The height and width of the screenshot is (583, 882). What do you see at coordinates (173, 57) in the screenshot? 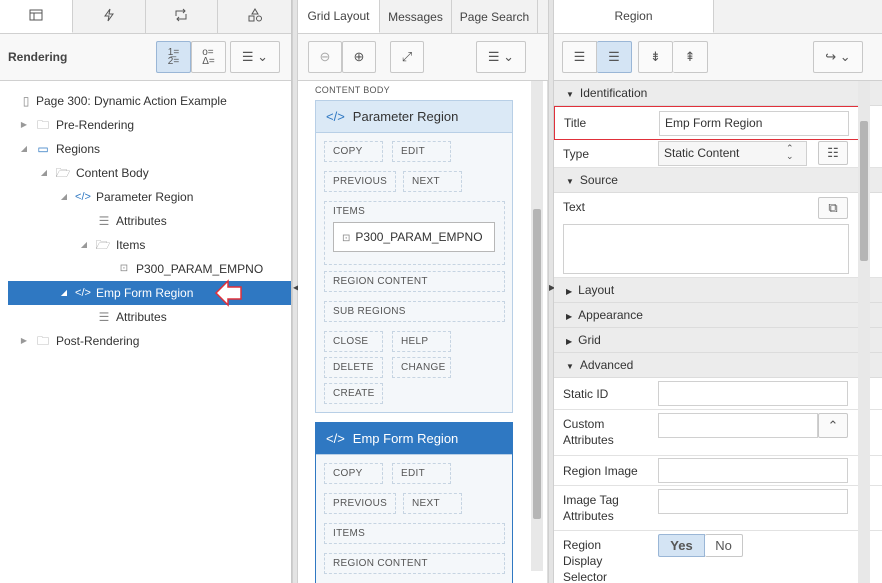
I see `view-by-processing-order-button: 1̲= 2=` at bounding box center [173, 57].